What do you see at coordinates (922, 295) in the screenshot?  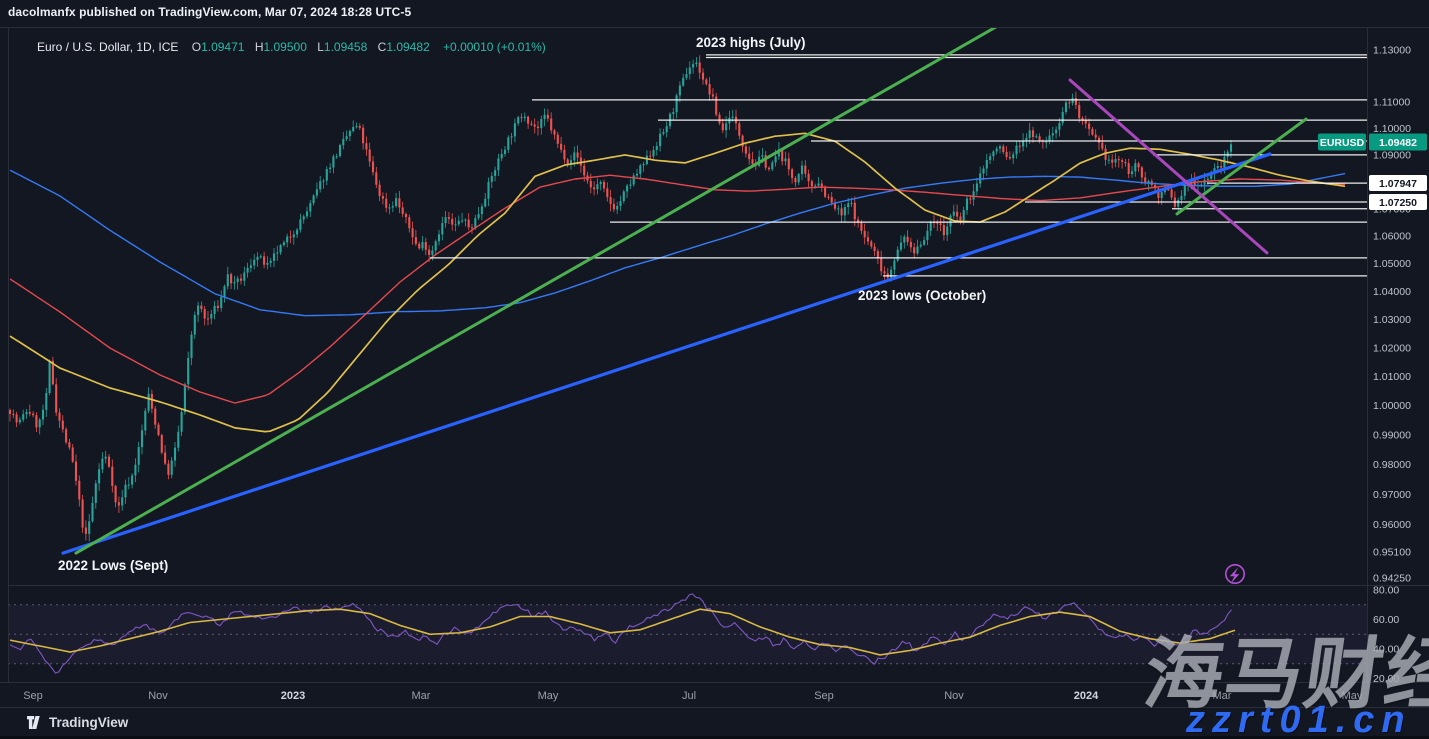 I see `svg-text: 2023 lows (October)` at bounding box center [922, 295].